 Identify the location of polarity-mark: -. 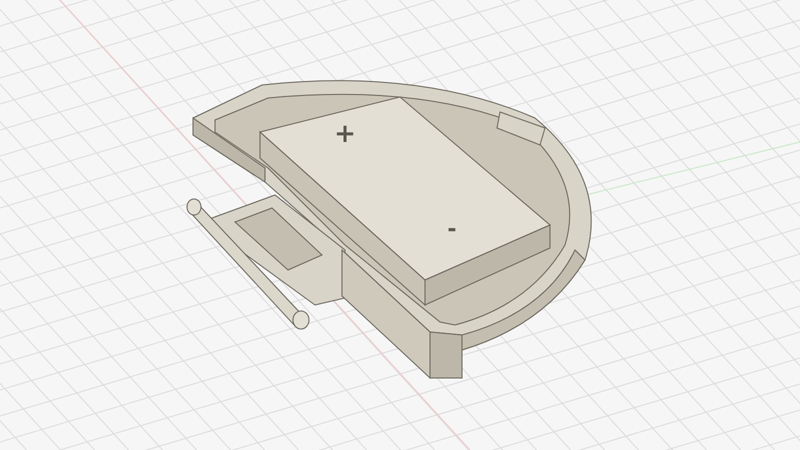
(452, 229).